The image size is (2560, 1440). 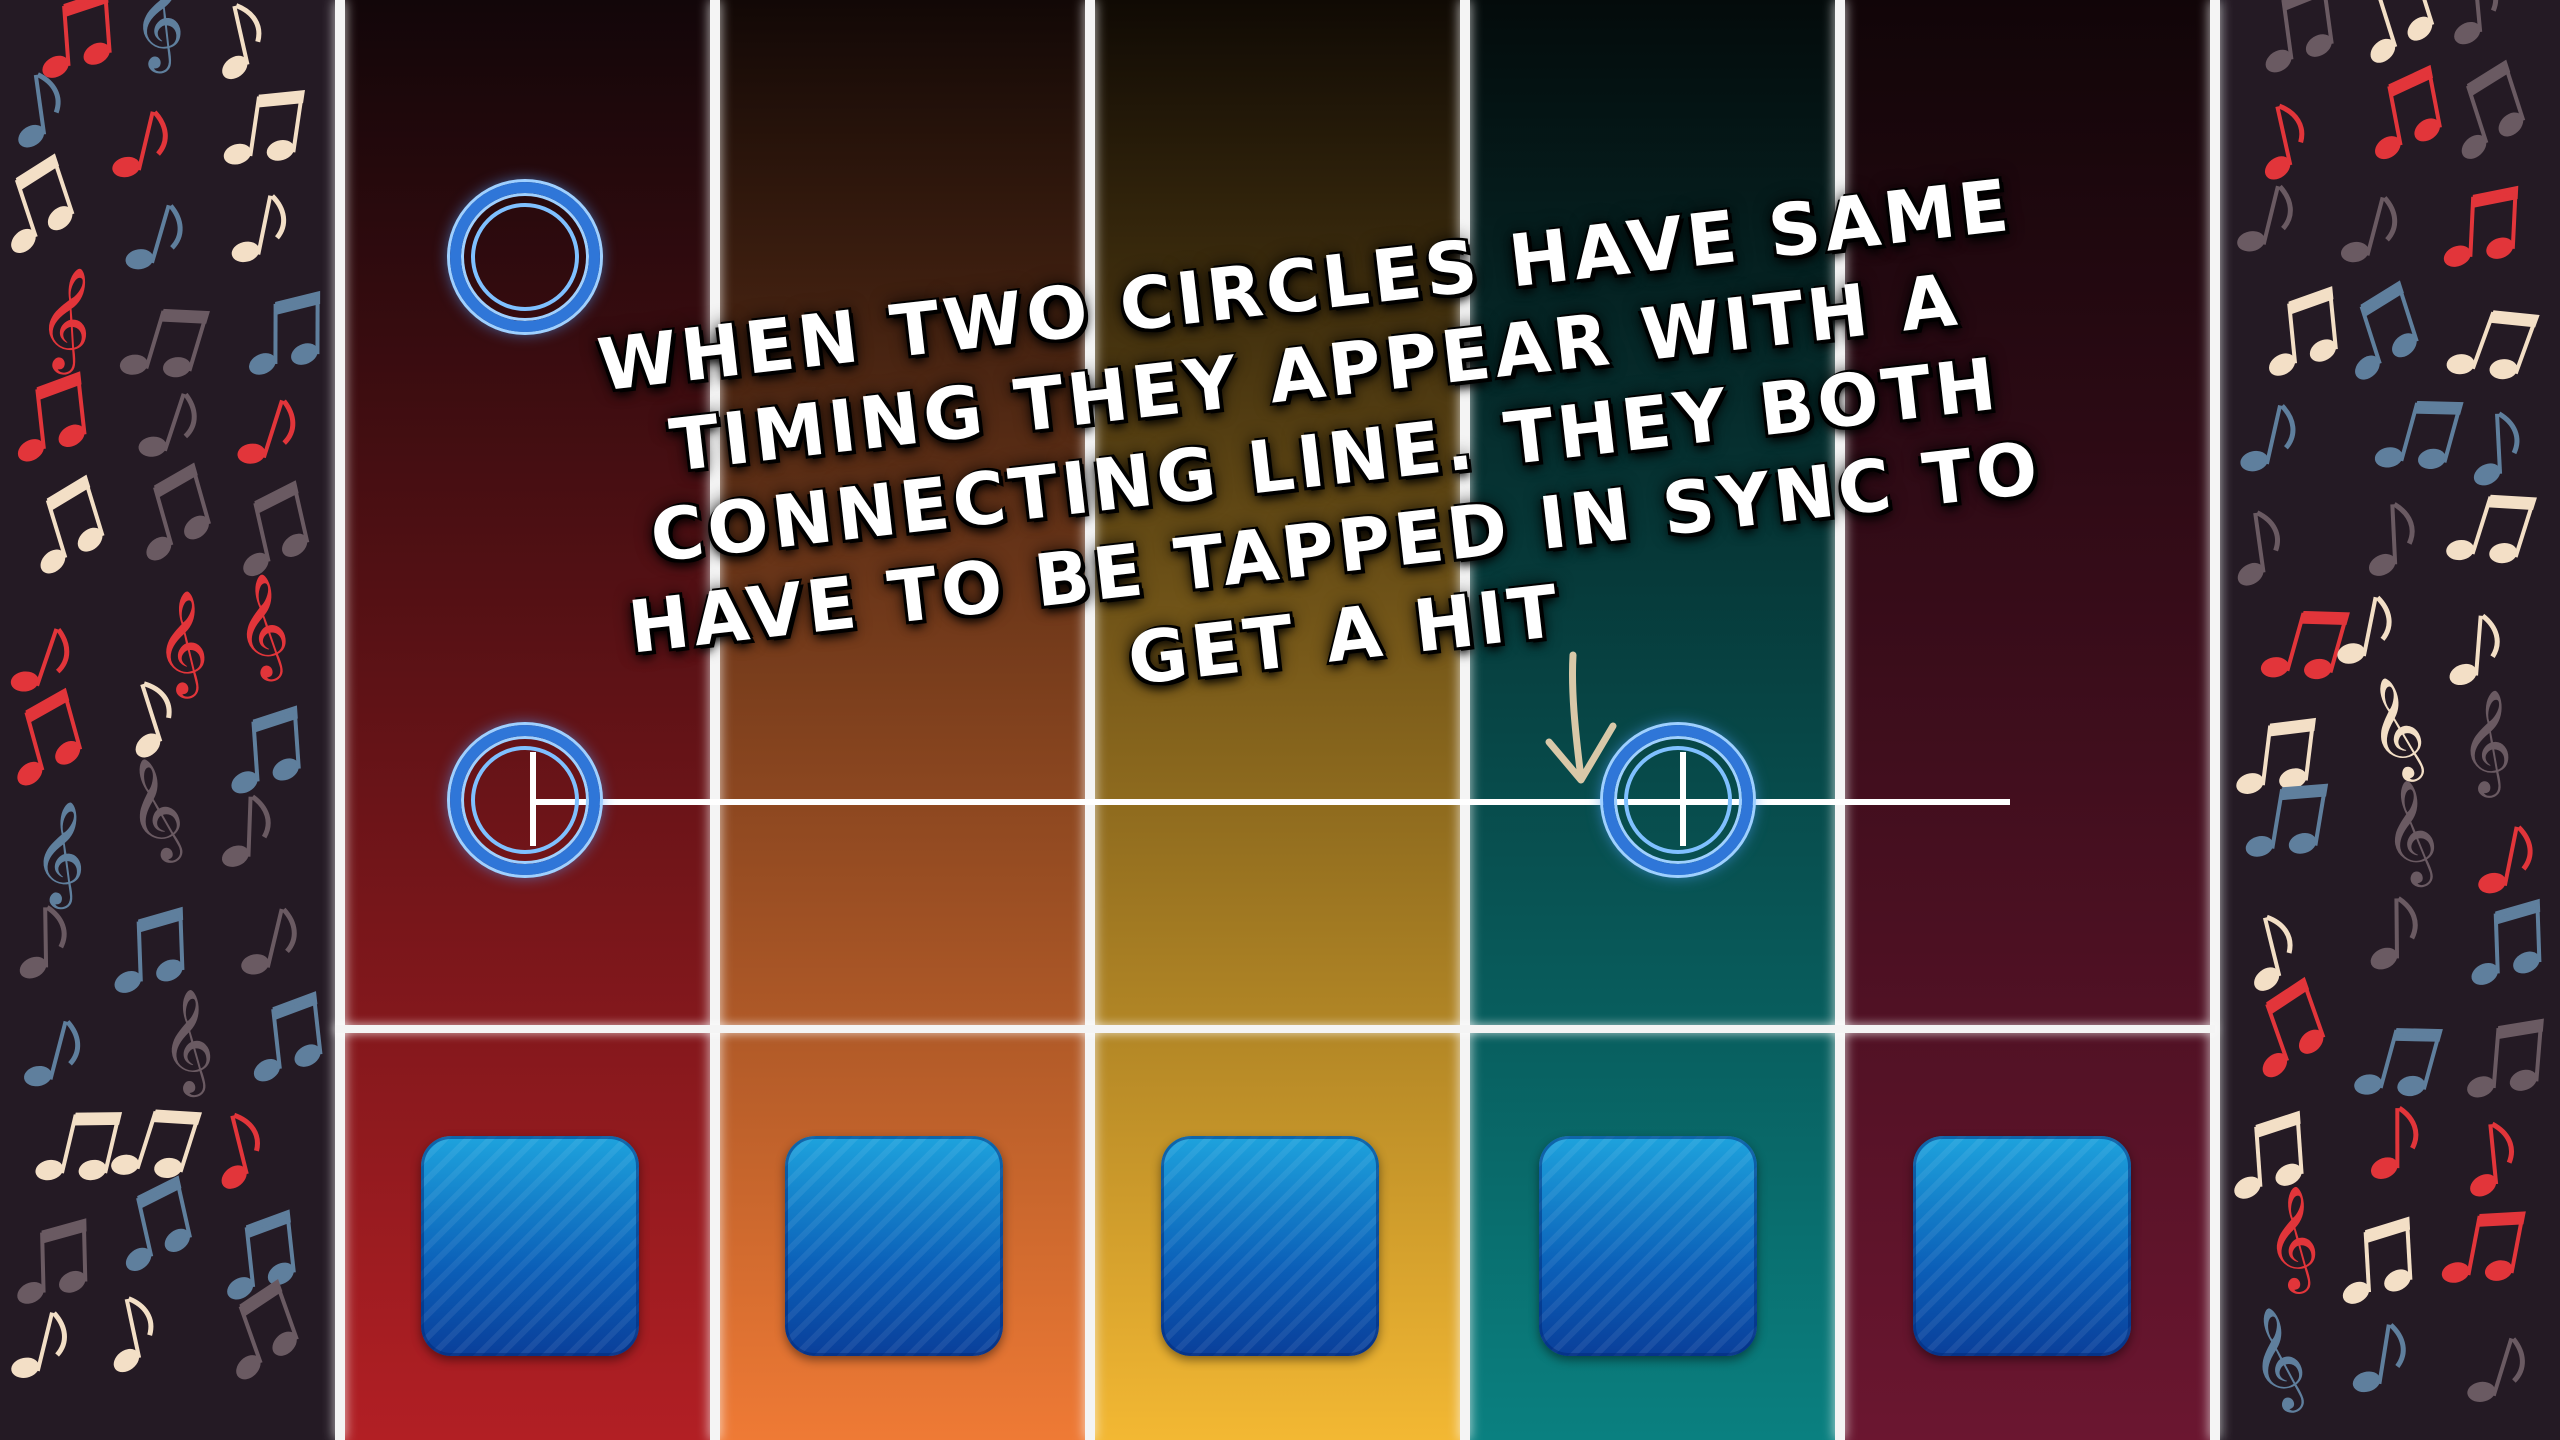 I want to click on sync-connector-line, so click(x=1270, y=802).